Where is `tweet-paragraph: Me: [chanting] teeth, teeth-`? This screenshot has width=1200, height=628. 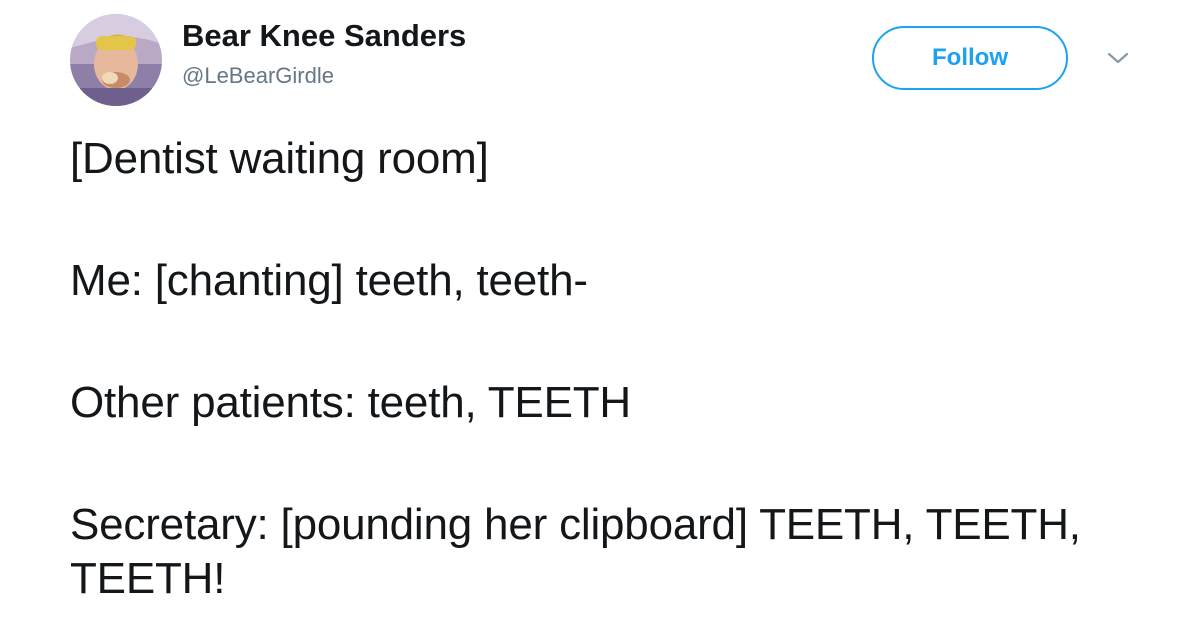 tweet-paragraph: Me: [chanting] teeth, teeth- is located at coordinates (329, 280).